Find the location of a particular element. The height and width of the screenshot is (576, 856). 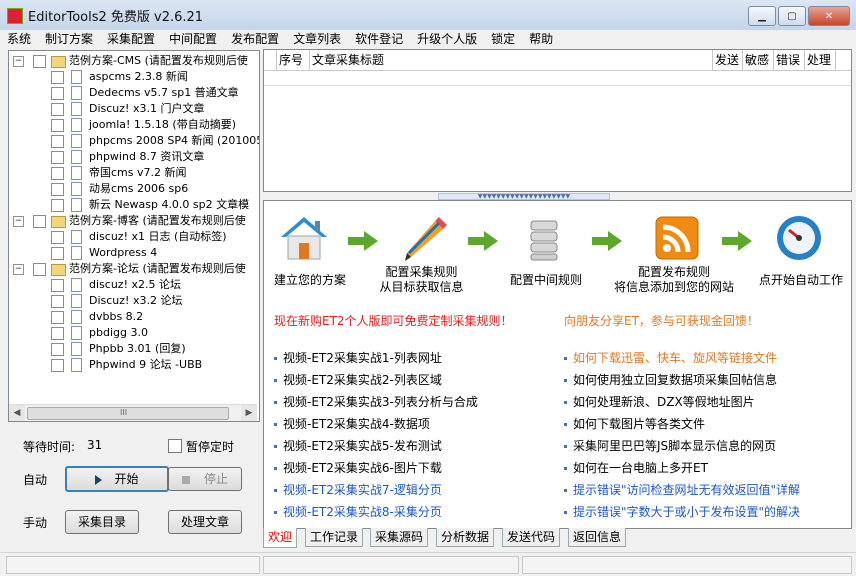

video-link: 视频-ET2采集实战8-采集分页 is located at coordinates (358, 511).